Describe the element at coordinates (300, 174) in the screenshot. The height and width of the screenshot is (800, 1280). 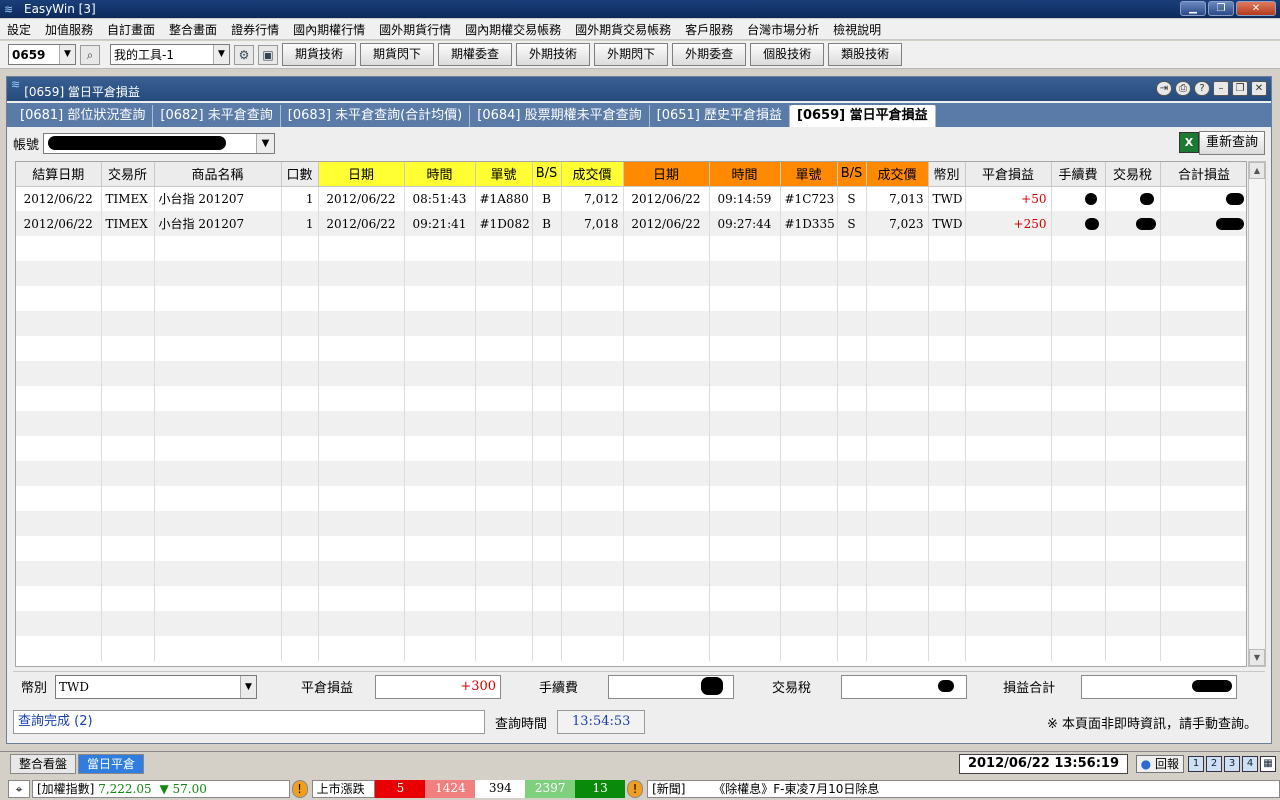
I see `column-header: 口數` at that location.